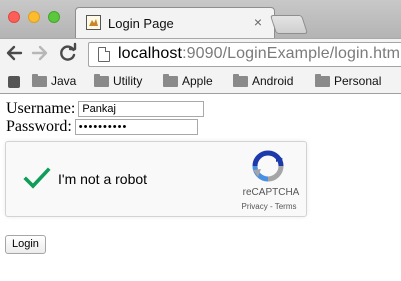 Image resolution: width=401 pixels, height=281 pixels. I want to click on back-button, so click(14, 53).